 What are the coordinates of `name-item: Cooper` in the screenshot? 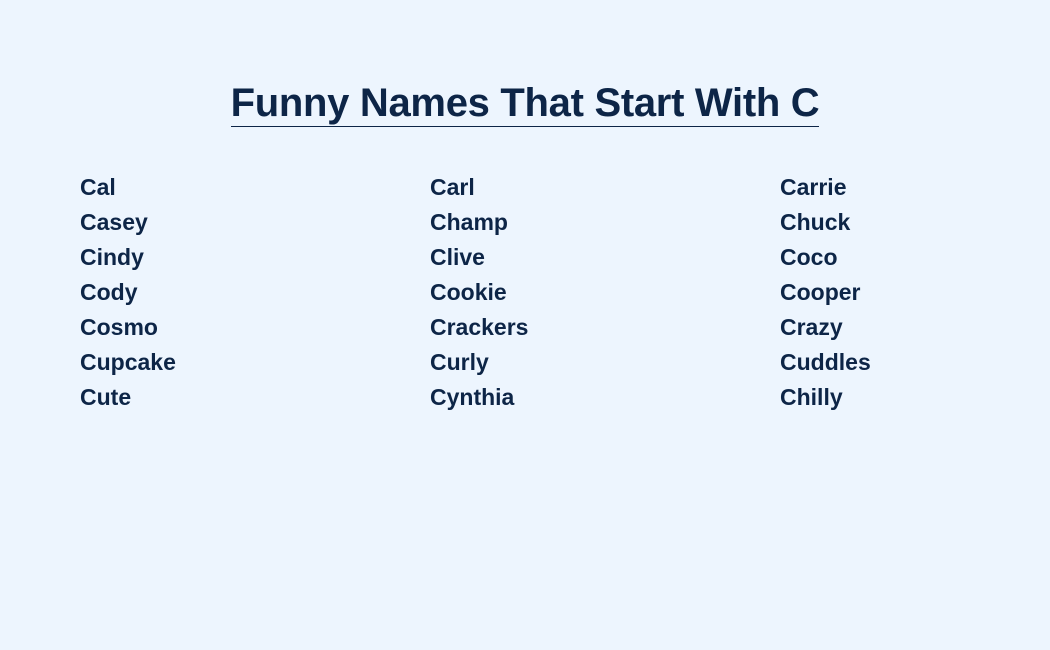 It's located at (820, 292).